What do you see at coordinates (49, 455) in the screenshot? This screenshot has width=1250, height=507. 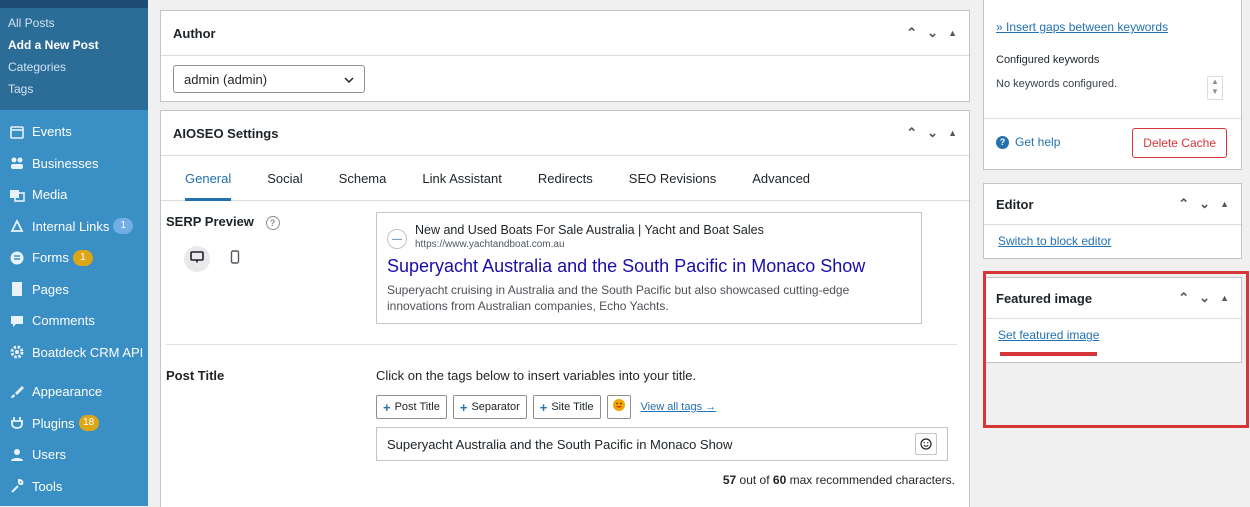 I see `sidebar-item-label: Users` at bounding box center [49, 455].